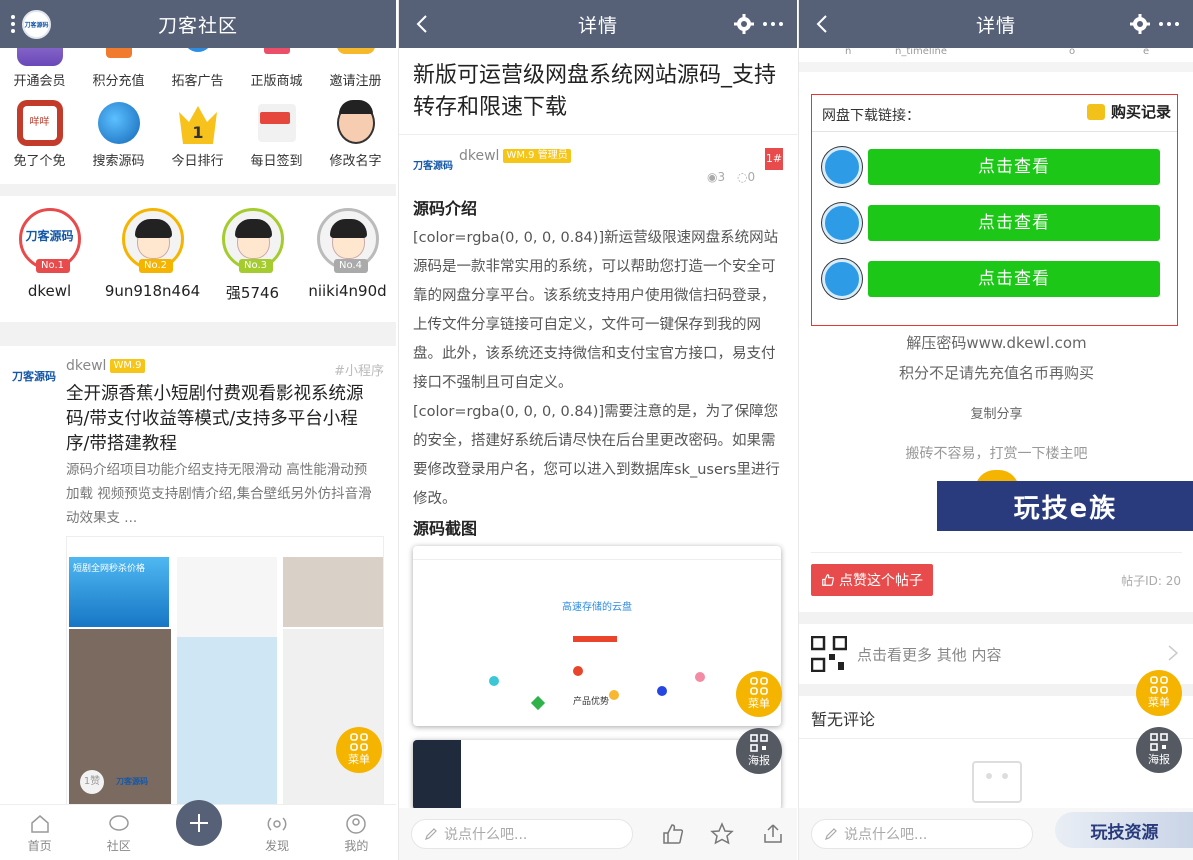 The height and width of the screenshot is (860, 1193). I want to click on level-badge: WM.9, so click(127, 366).